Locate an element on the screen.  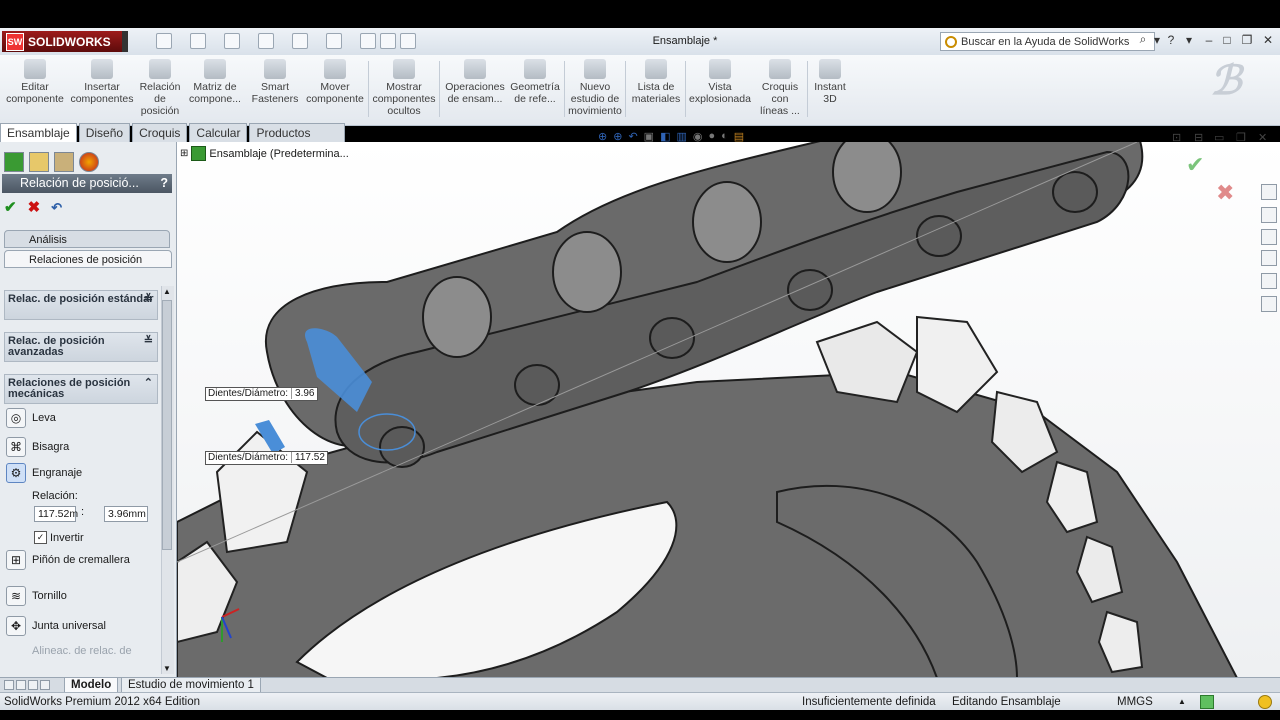
ok-check-icon: ✔ is located at coordinates (10, 207).